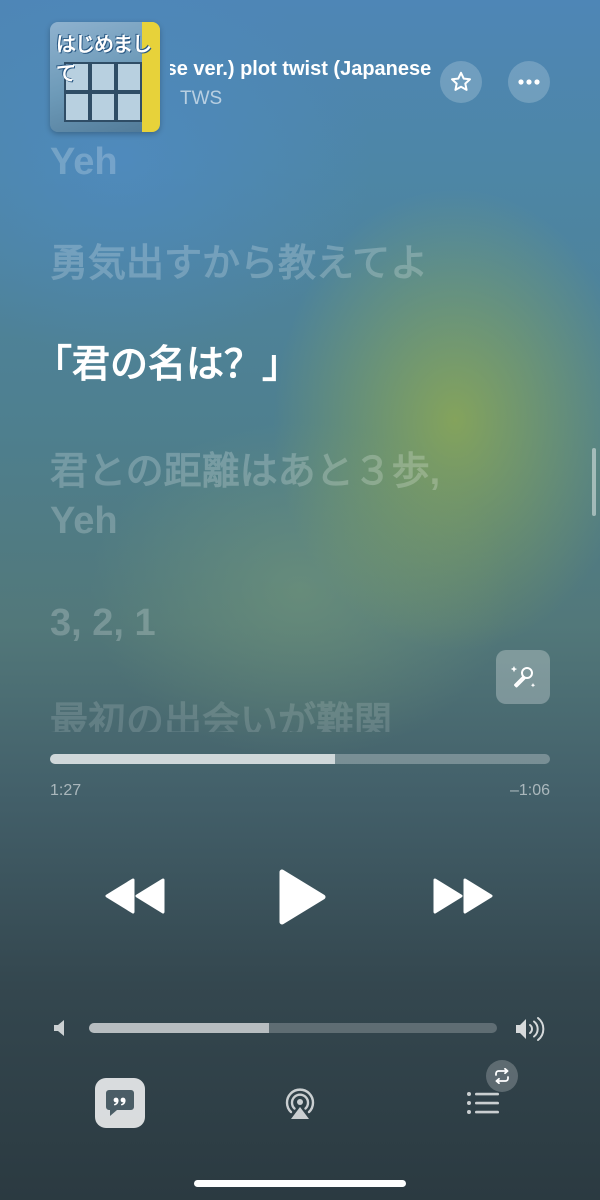 The height and width of the screenshot is (1200, 600). I want to click on lyrics-quote-icon, so click(120, 1103).